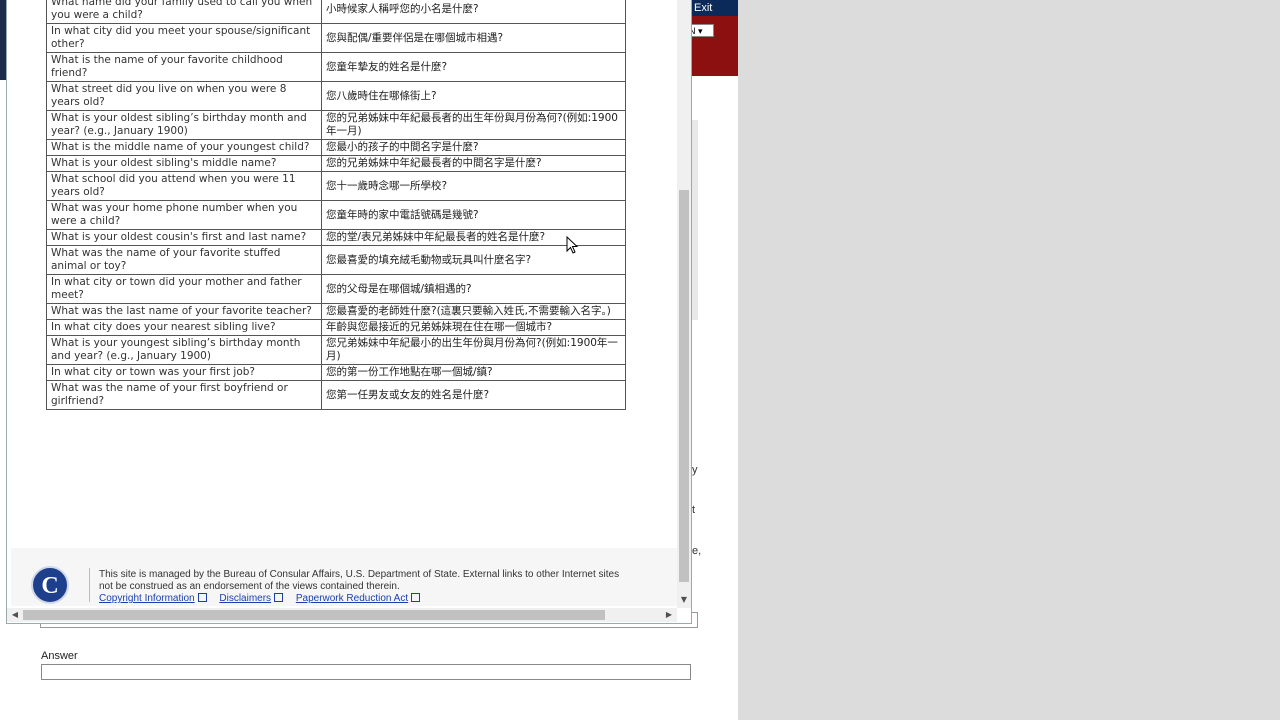  I want to click on copyright-information-link: Copyright Information, so click(153, 598).